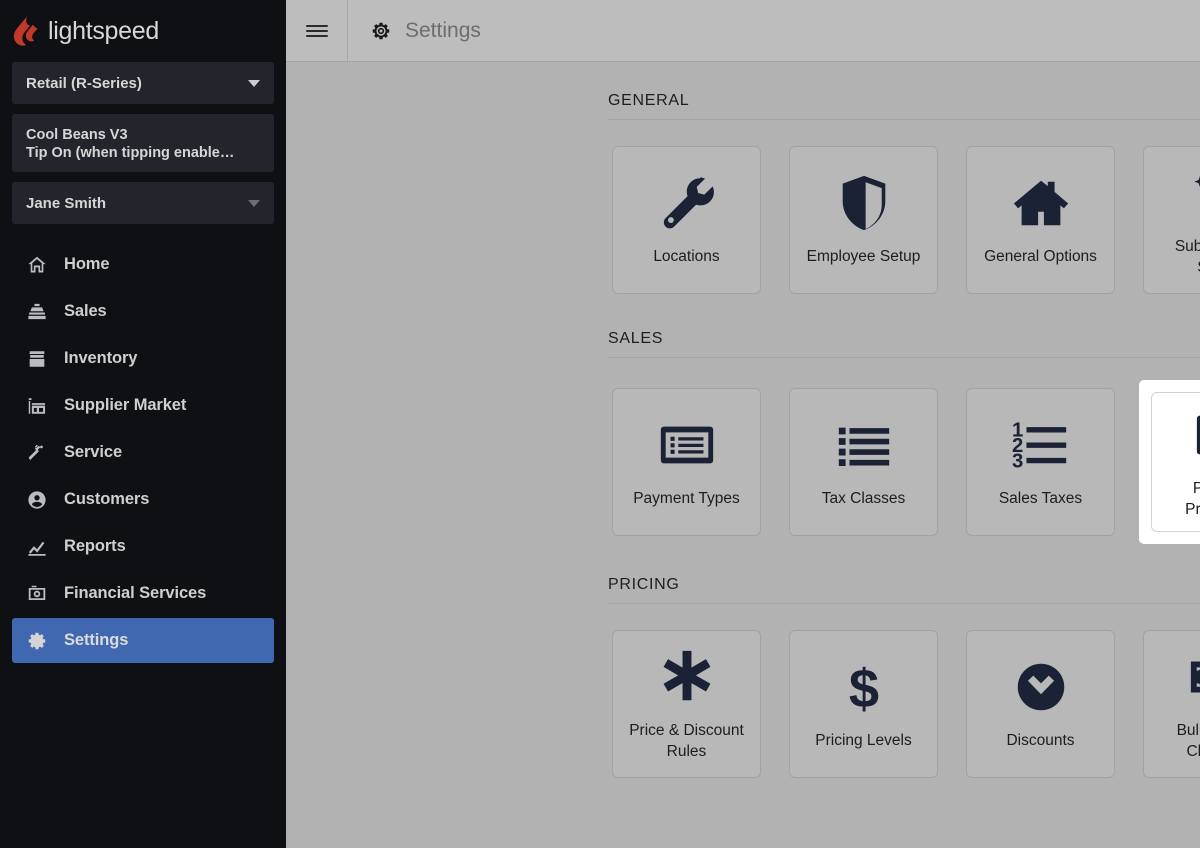 The width and height of the screenshot is (1200, 848). What do you see at coordinates (254, 83) in the screenshot?
I see `chevron-down-icon` at bounding box center [254, 83].